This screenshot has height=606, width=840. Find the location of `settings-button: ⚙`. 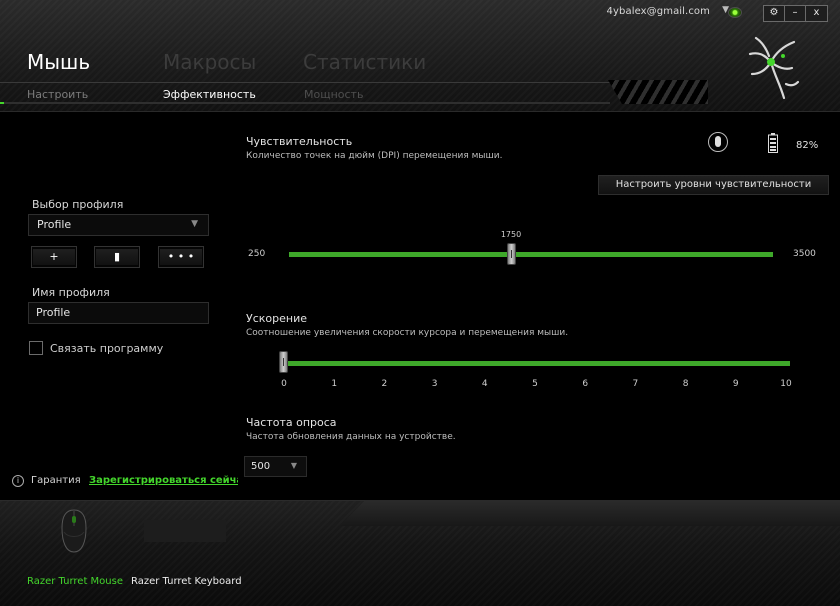

settings-button: ⚙ is located at coordinates (774, 13).